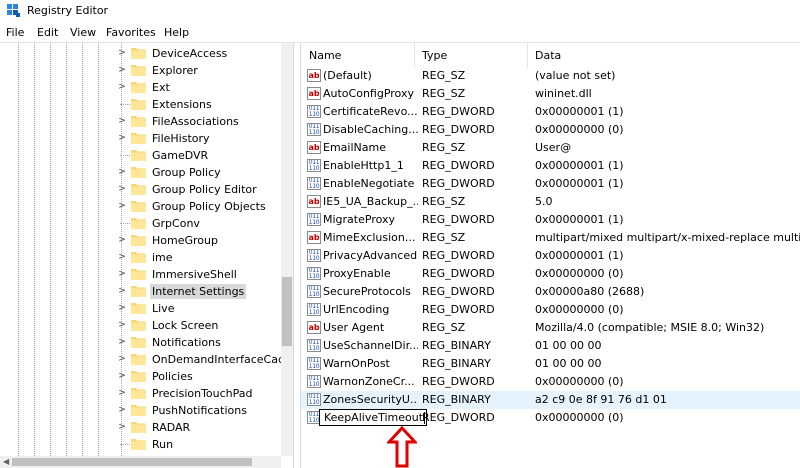  I want to click on value-name: User Agent, so click(354, 327).